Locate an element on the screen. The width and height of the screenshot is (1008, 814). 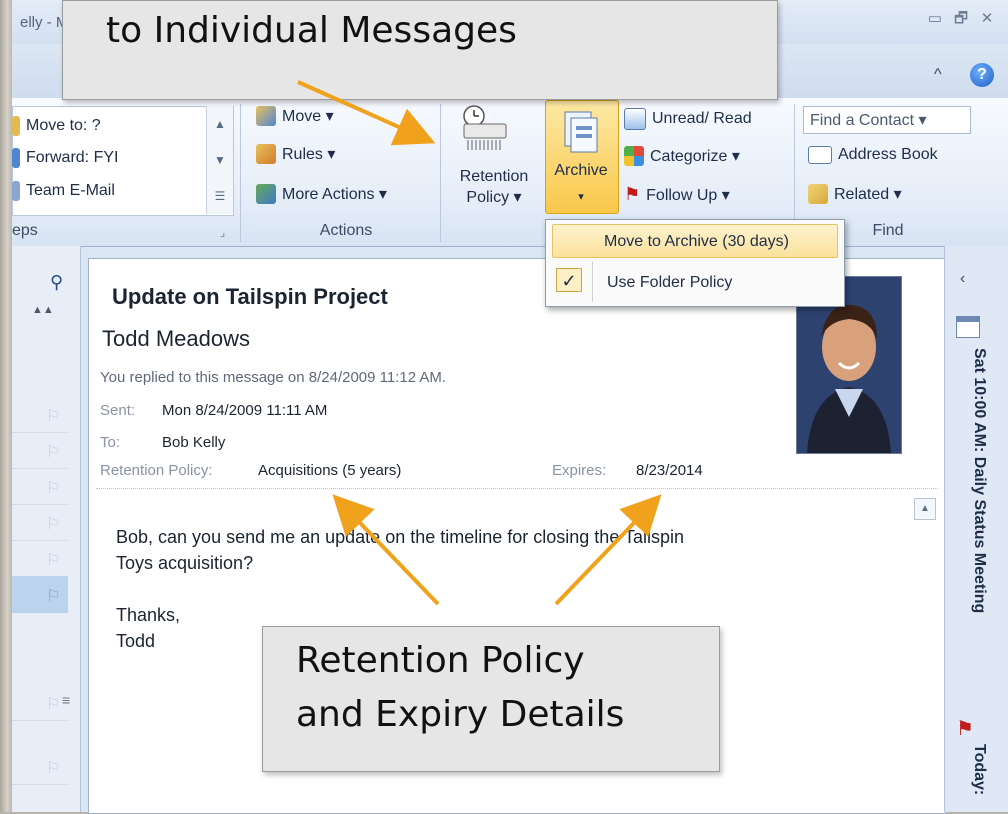
arrow-to-retention-policy is located at coordinates (366, 113).